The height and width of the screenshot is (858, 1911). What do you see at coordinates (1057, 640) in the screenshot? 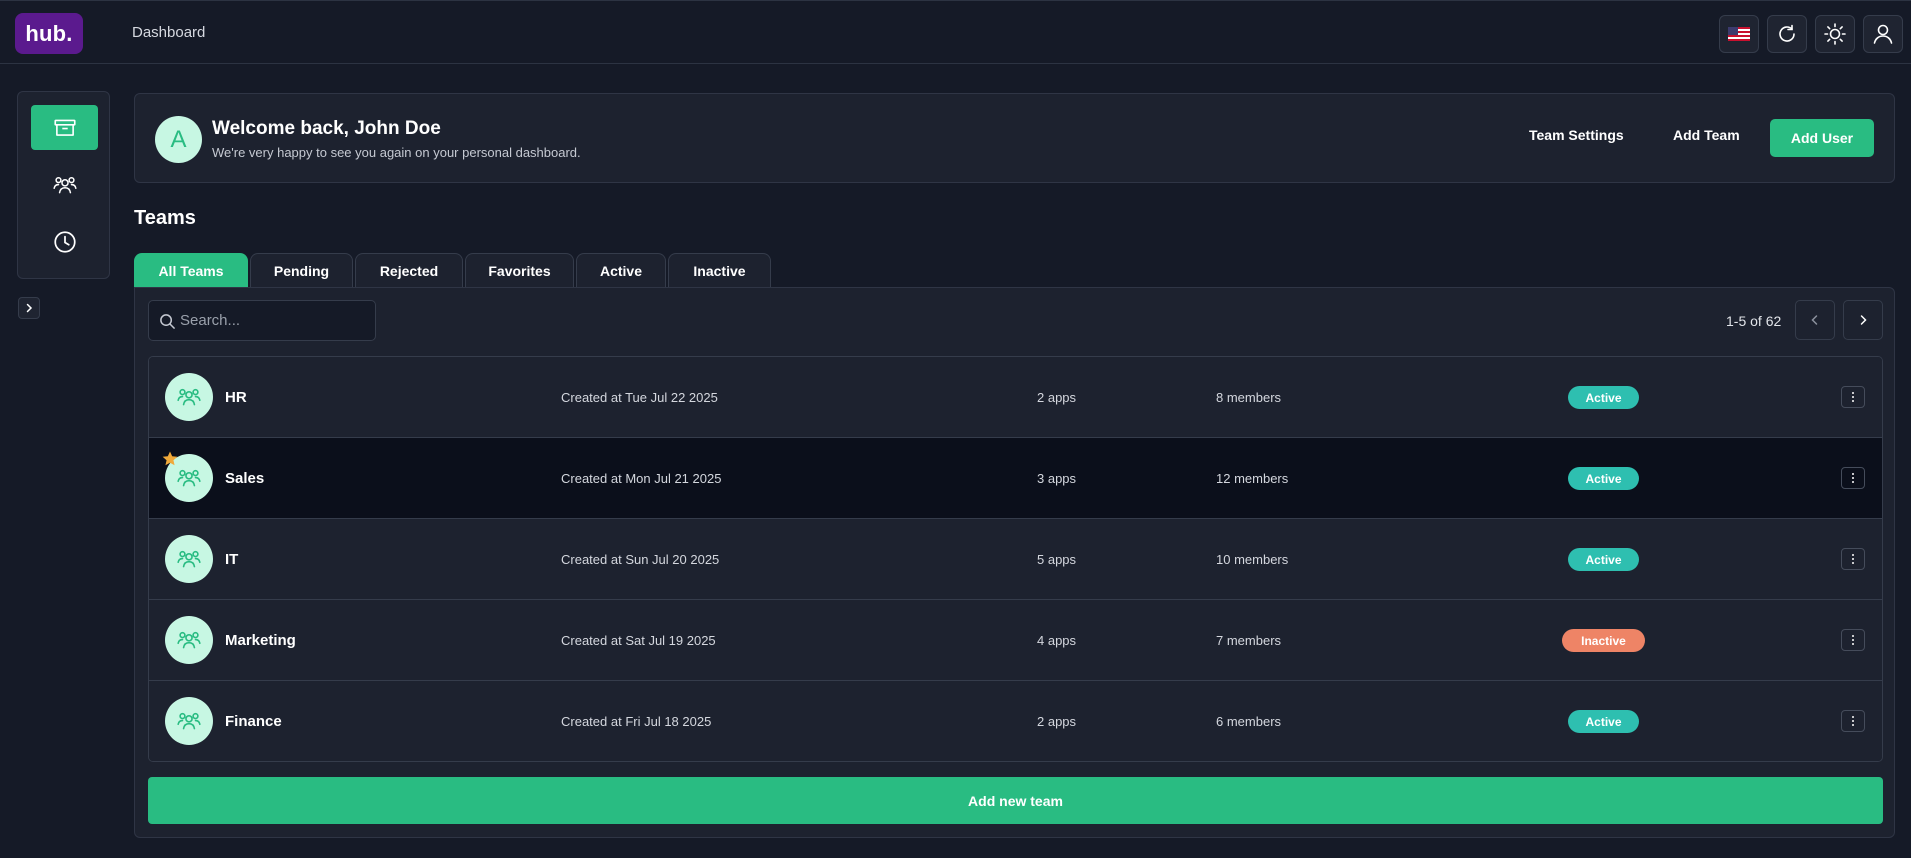
I see `team-apps-count: 4 apps` at bounding box center [1057, 640].